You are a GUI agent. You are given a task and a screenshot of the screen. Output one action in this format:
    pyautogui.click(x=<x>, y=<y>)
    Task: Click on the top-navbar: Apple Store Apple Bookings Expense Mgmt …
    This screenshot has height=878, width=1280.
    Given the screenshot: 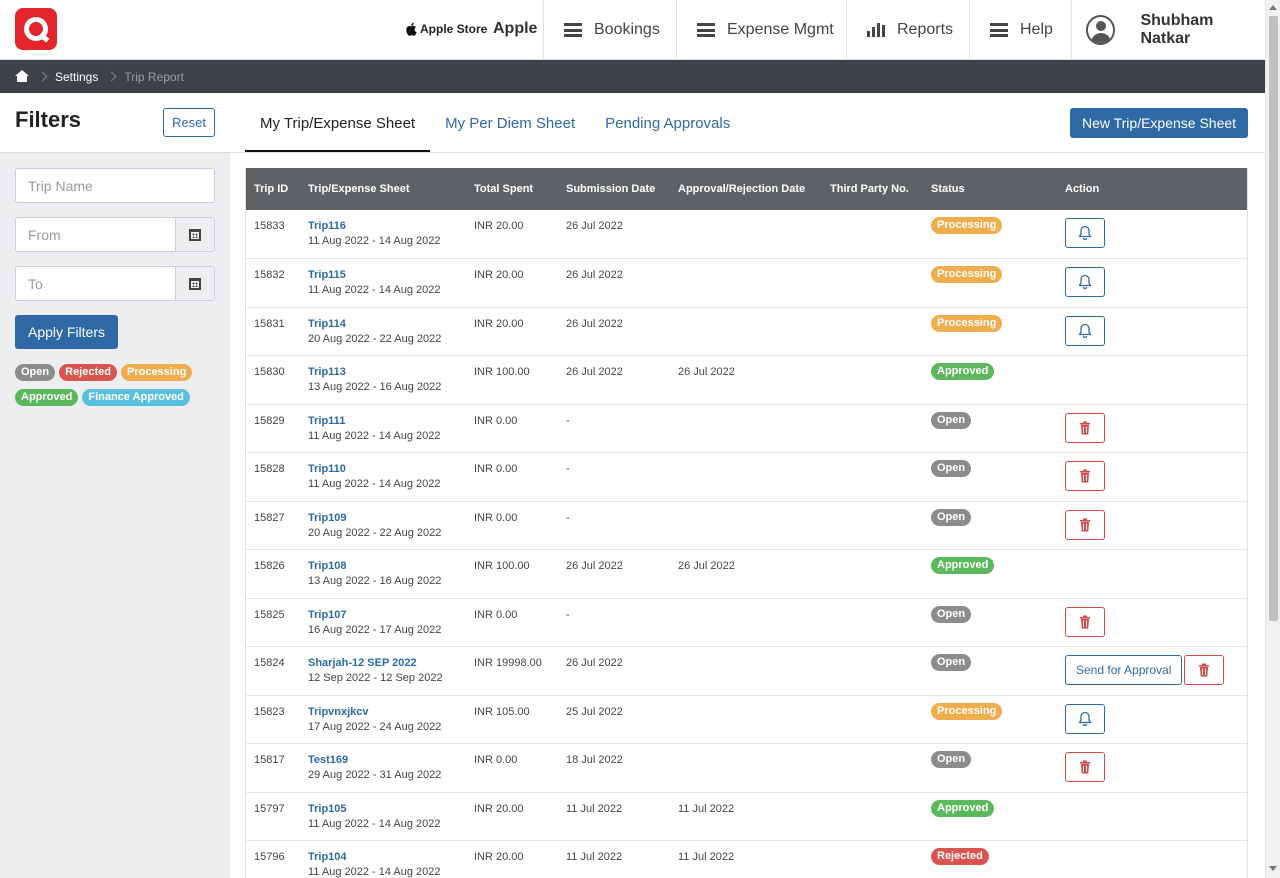 What is the action you would take?
    pyautogui.click(x=632, y=30)
    